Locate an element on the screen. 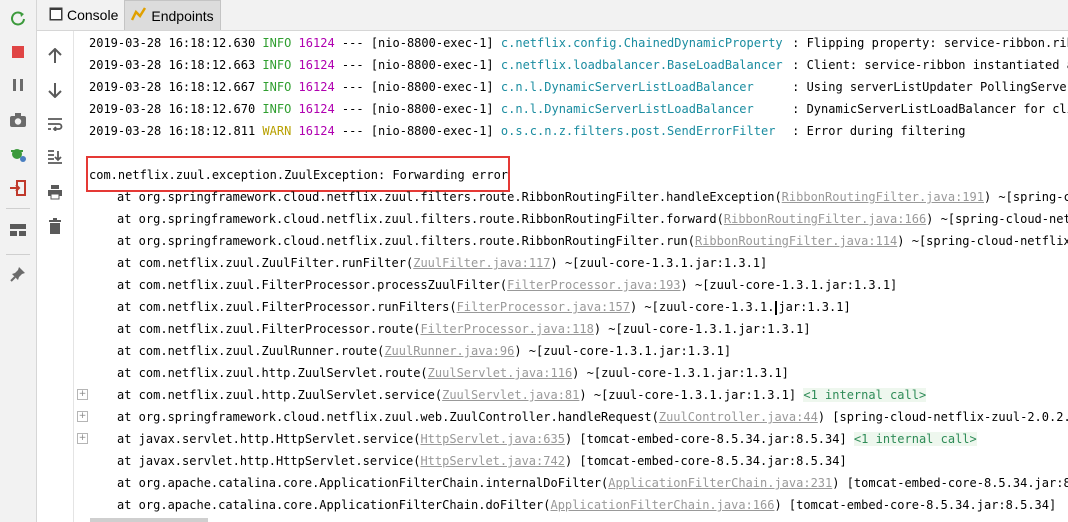  scroll-to-end-icon is located at coordinates (55, 157).